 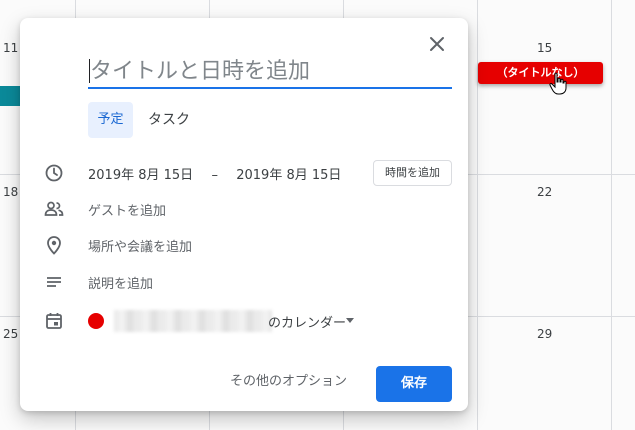 I want to click on day-number: 11, so click(x=10, y=48).